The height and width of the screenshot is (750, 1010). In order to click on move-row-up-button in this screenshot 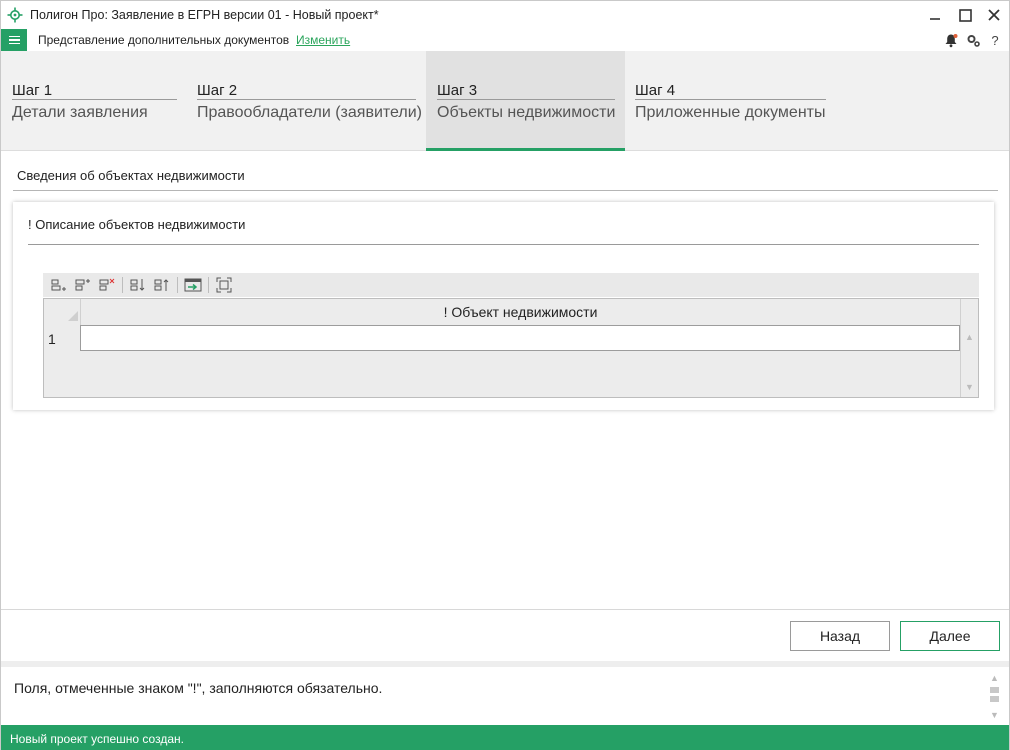, I will do `click(162, 285)`.